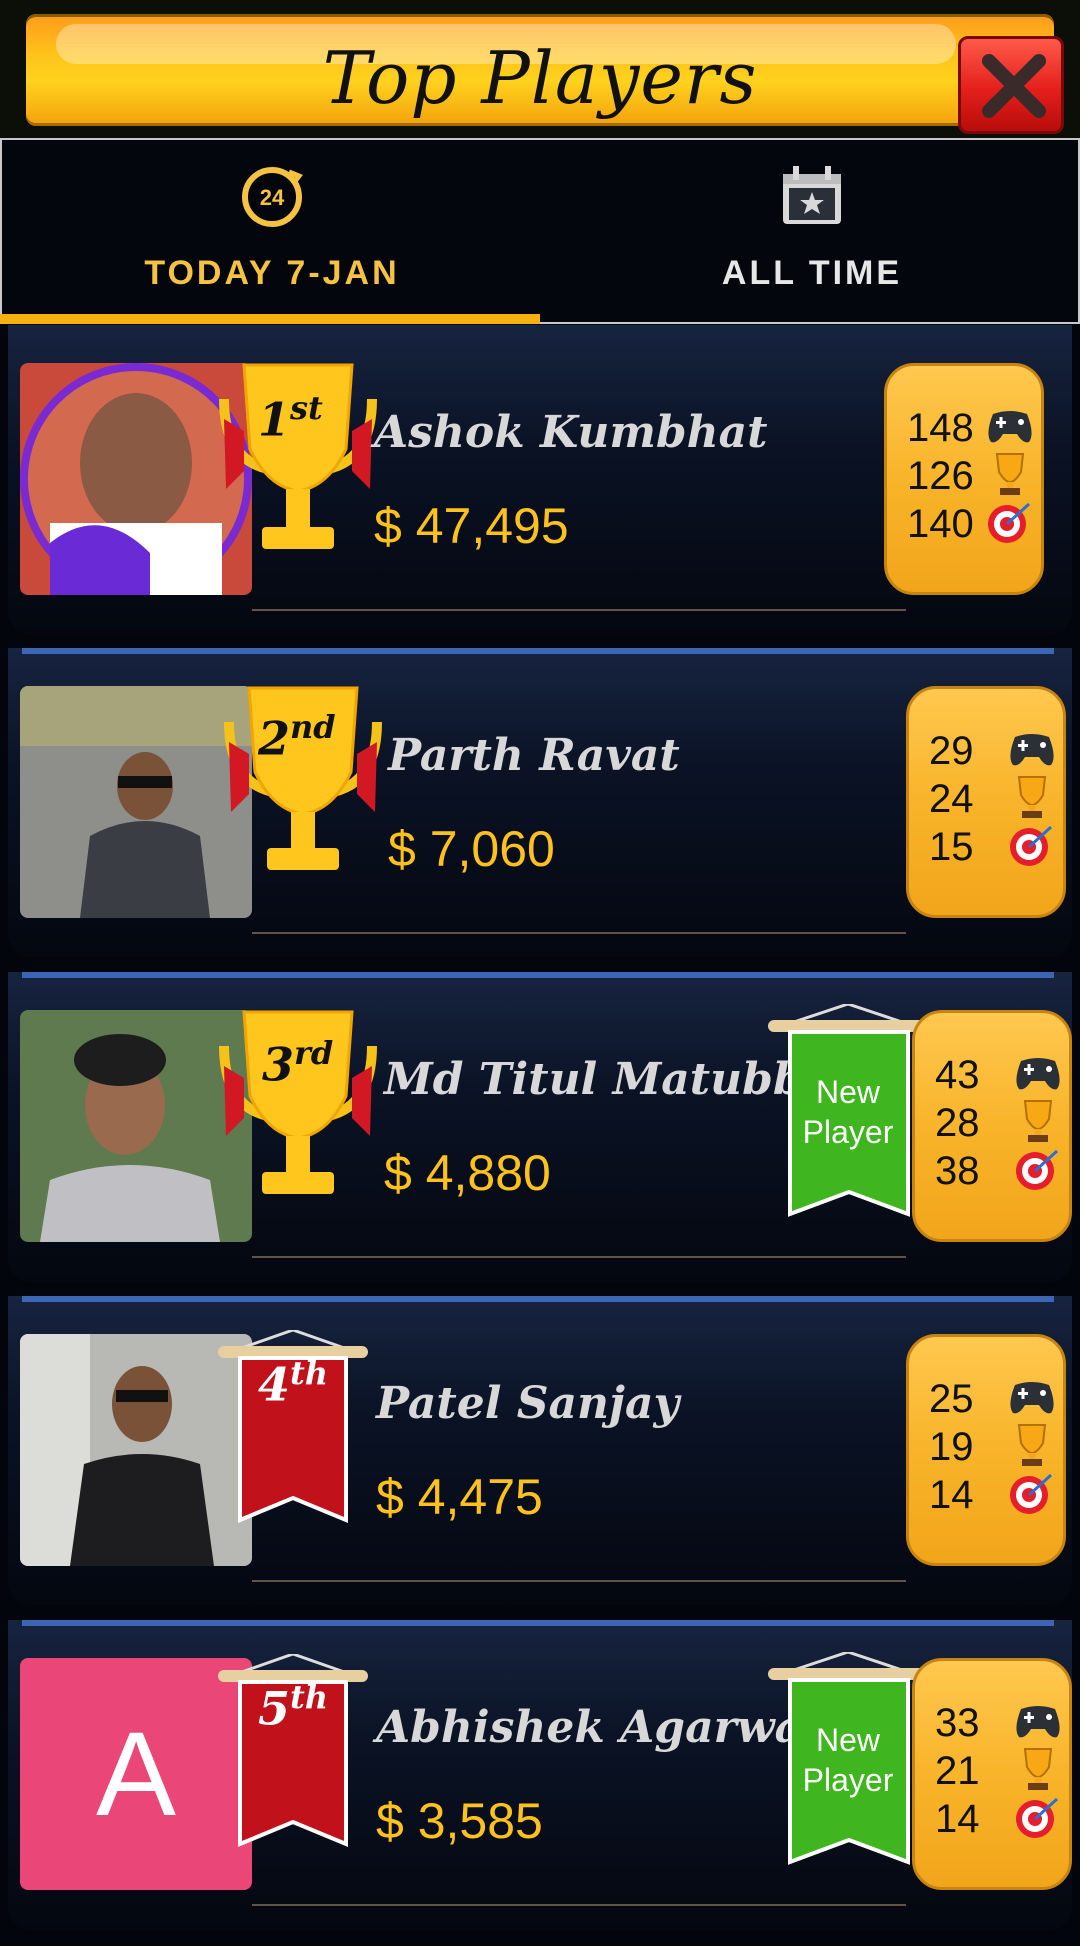 This screenshot has height=1946, width=1080. I want to click on stat-games: 25, so click(994, 1399).